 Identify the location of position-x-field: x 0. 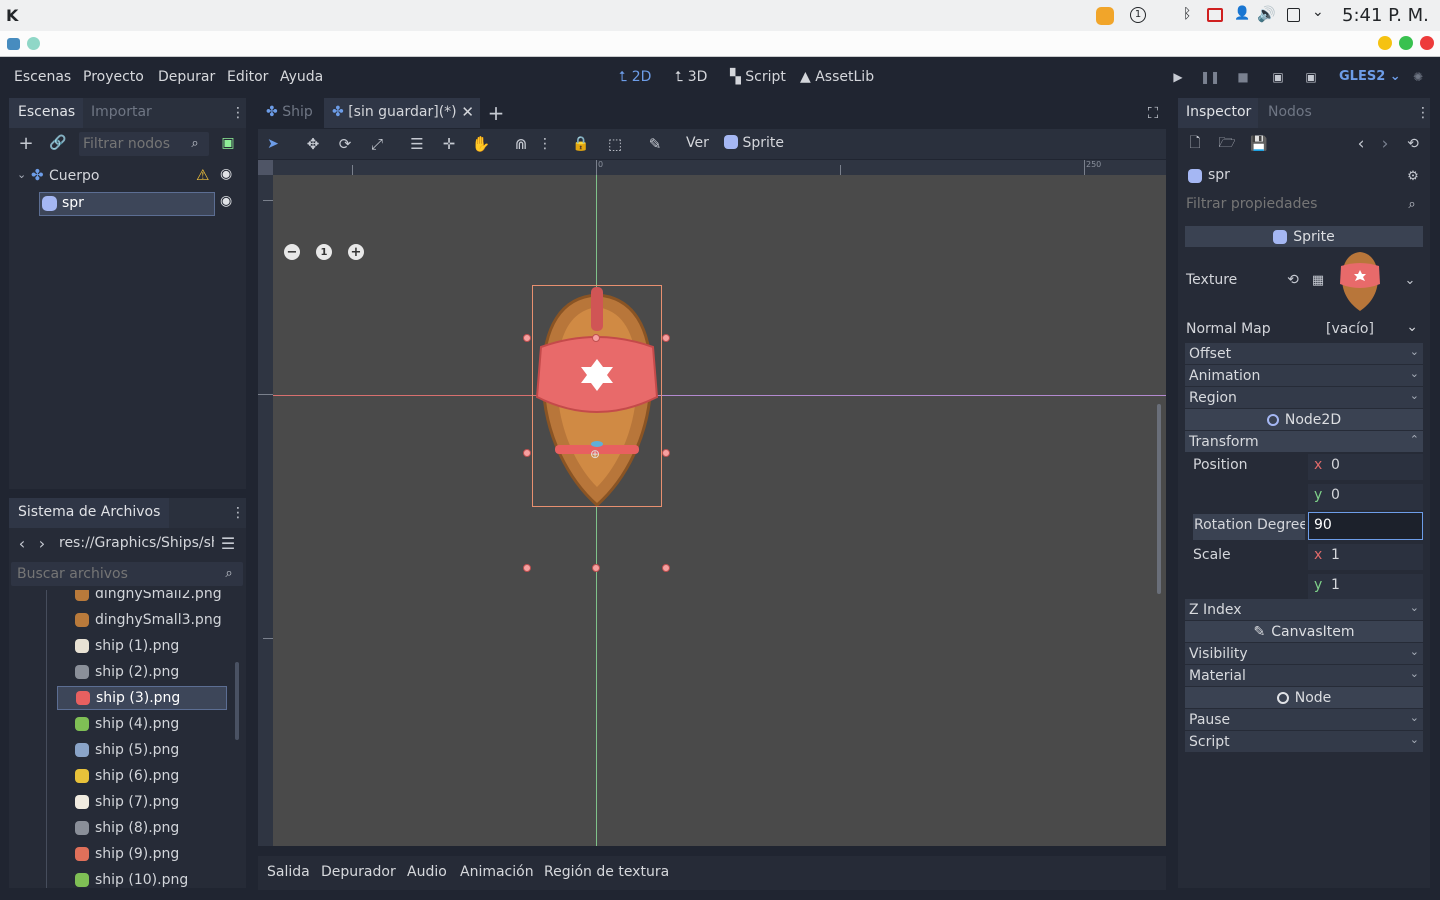
(1365, 467).